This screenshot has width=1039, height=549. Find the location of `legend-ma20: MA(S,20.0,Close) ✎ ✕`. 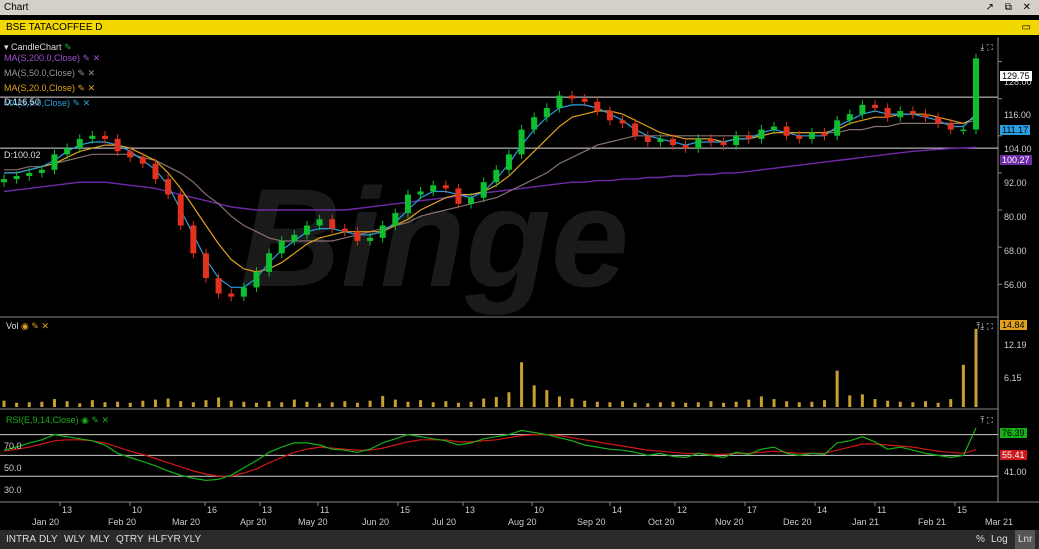

legend-ma20: MA(S,20.0,Close) ✎ ✕ is located at coordinates (49, 88).